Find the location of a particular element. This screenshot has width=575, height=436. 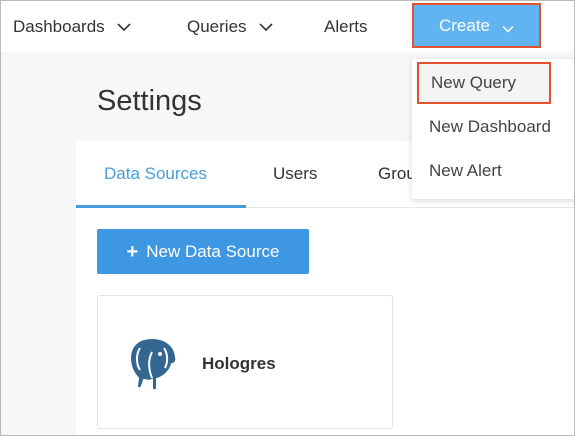

new-data-source-button: + New Data Source is located at coordinates (203, 251).